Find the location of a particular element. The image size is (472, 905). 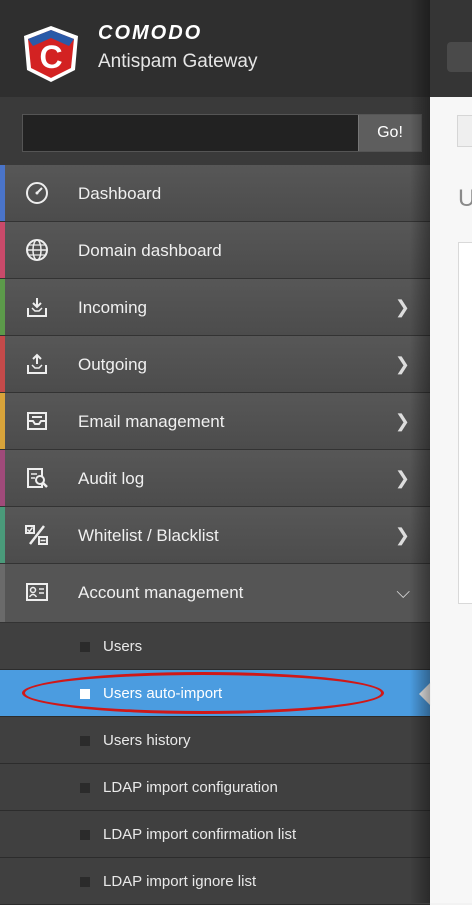

submenu-label: Users history is located at coordinates (147, 740).